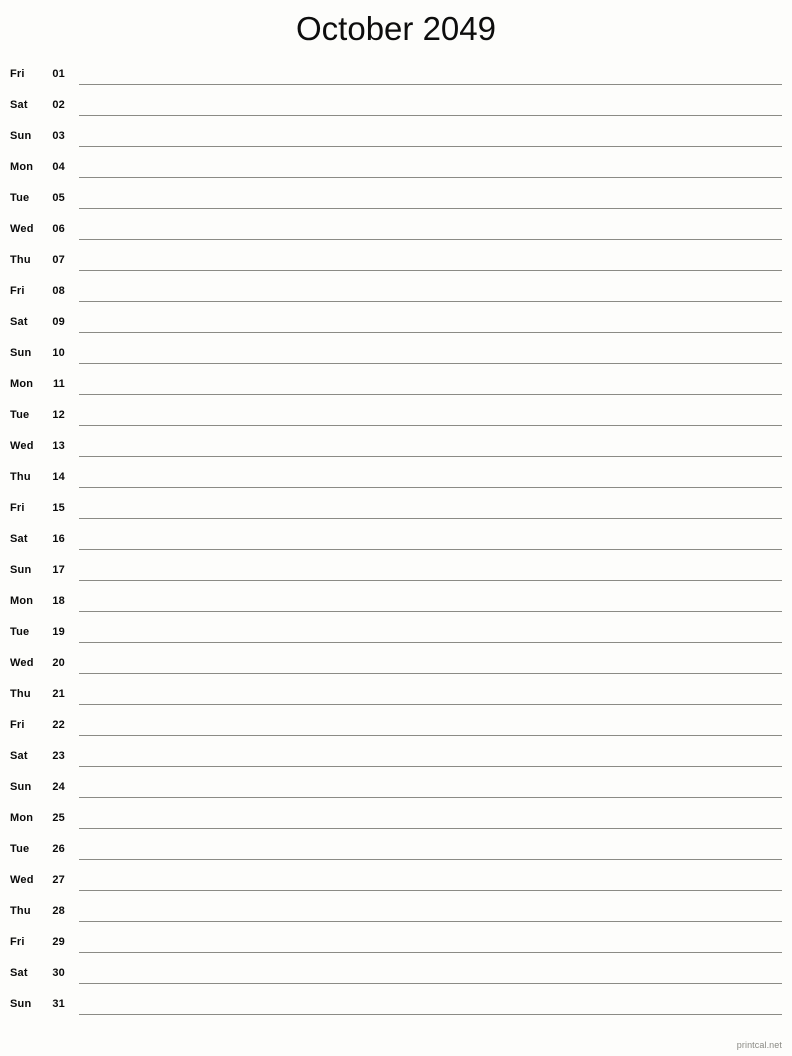 The image size is (792, 1056). Describe the element at coordinates (58, 694) in the screenshot. I see `day-number-label: 21` at that location.